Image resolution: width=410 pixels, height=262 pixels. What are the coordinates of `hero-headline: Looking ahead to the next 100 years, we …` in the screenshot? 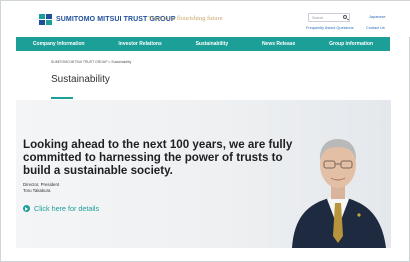 It's located at (158, 157).